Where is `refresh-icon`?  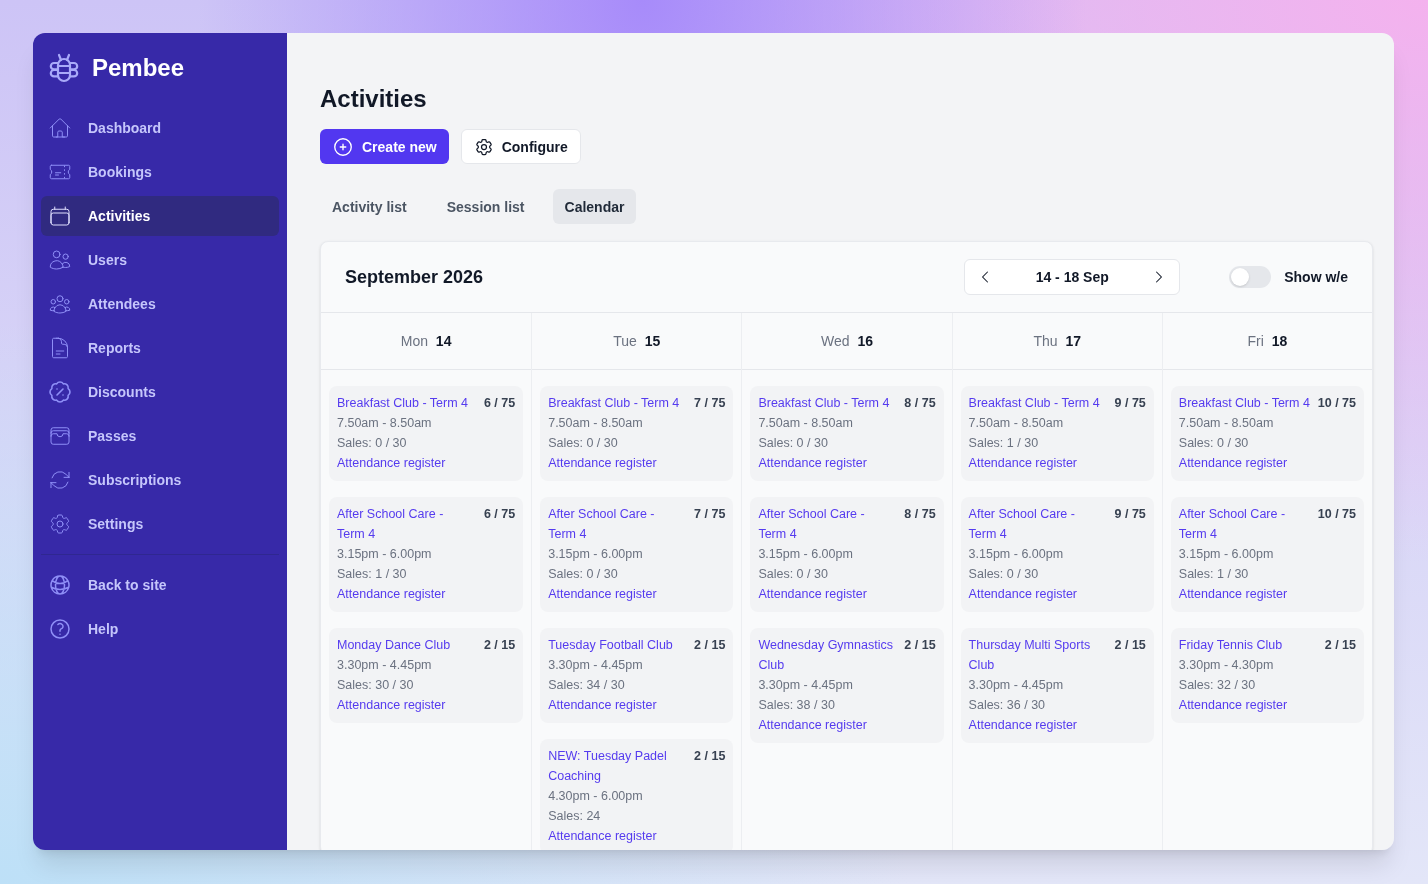
refresh-icon is located at coordinates (60, 480).